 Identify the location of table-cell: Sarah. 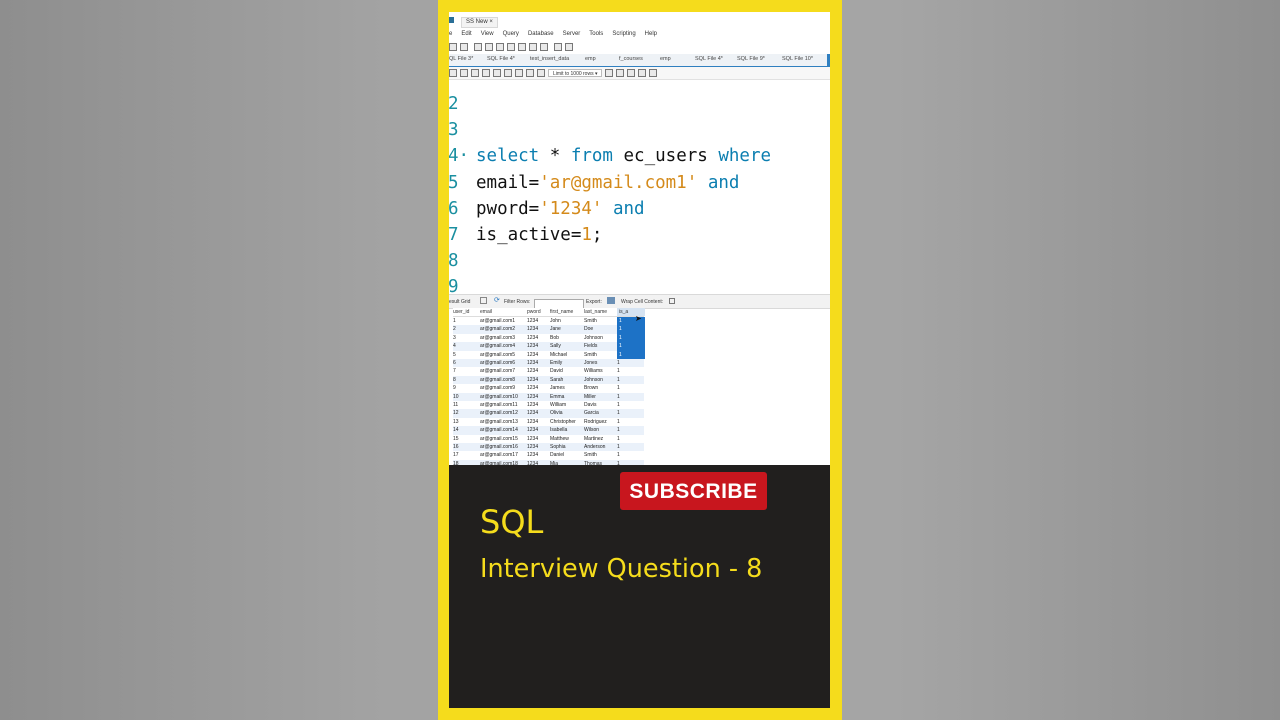
(556, 380).